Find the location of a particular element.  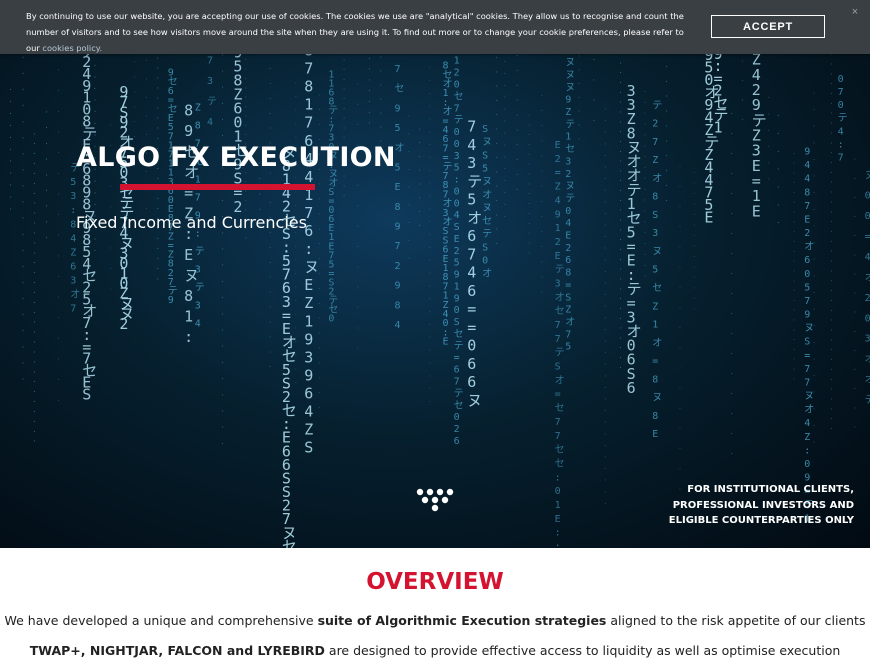

svg-text: Z is located at coordinates (655, 306).